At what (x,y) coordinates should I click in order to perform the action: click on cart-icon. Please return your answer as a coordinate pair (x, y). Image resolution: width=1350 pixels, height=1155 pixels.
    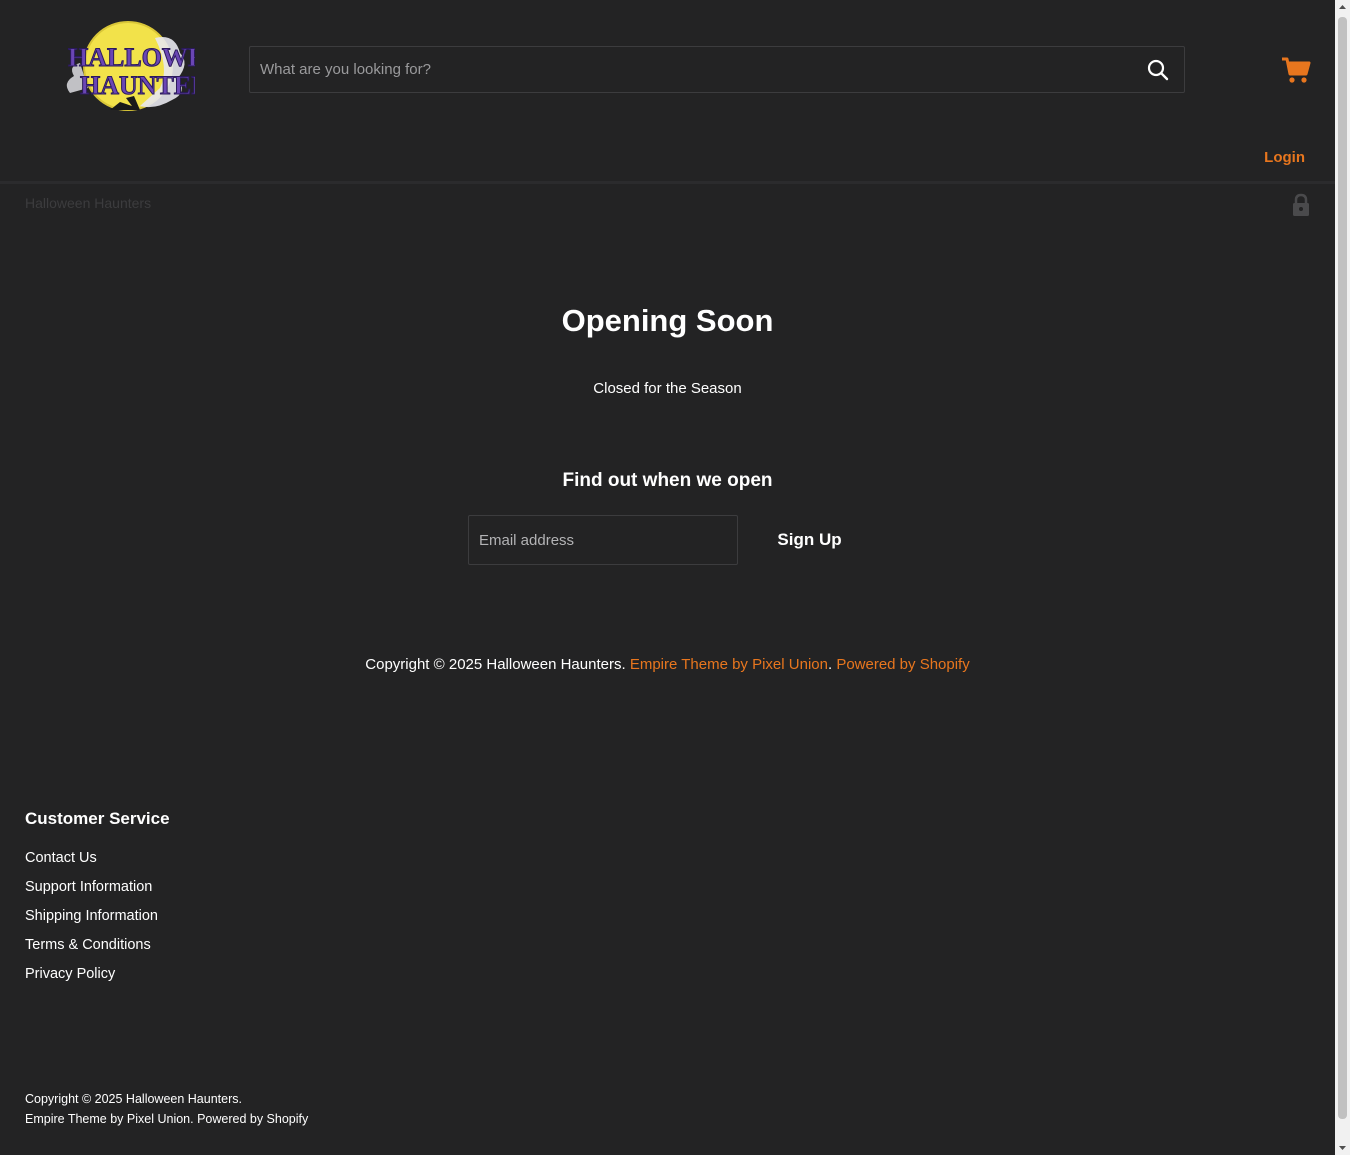
    Looking at the image, I should click on (1296, 70).